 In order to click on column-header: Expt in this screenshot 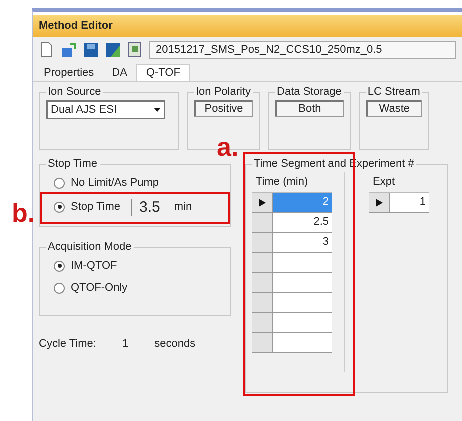, I will do `click(384, 182)`.